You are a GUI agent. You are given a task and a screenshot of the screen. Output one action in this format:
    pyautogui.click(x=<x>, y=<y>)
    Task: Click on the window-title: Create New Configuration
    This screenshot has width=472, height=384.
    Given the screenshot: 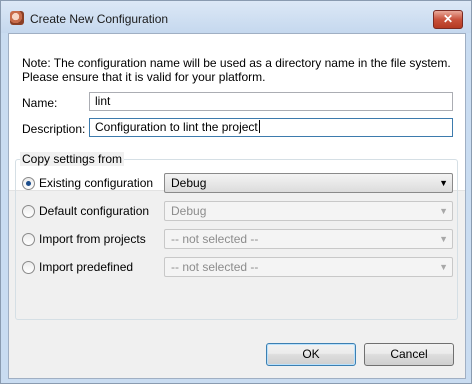 What is the action you would take?
    pyautogui.click(x=99, y=19)
    